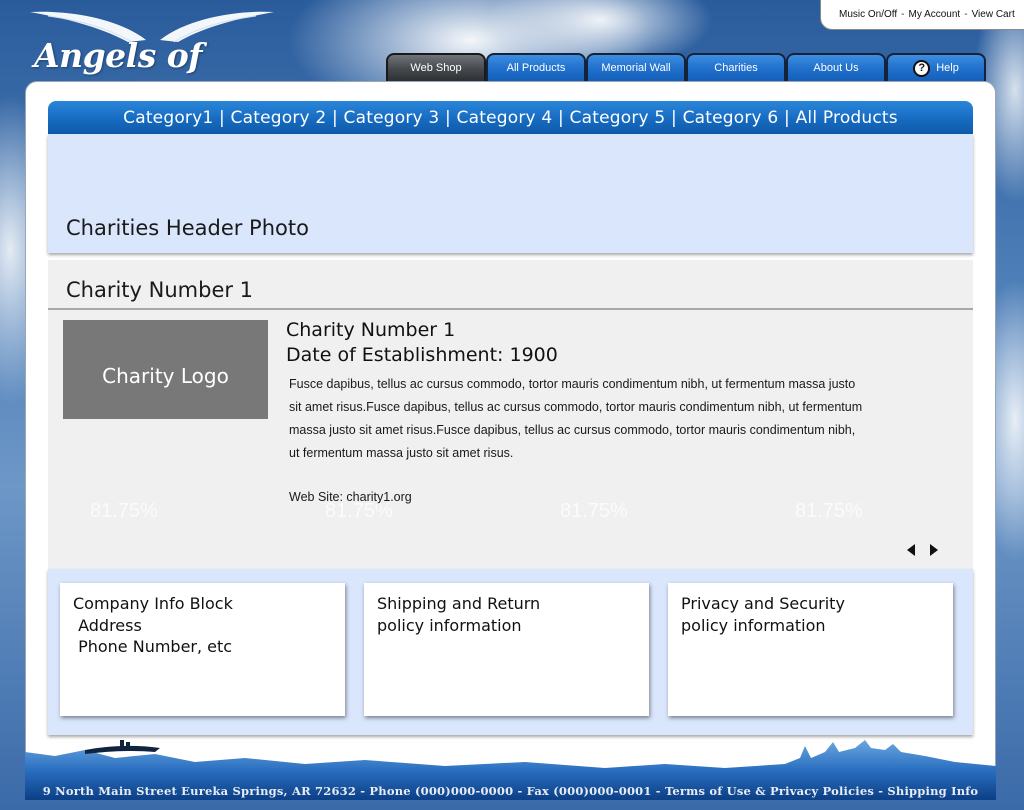  I want to click on charity-established: Date of Establishment: 1900, so click(422, 355).